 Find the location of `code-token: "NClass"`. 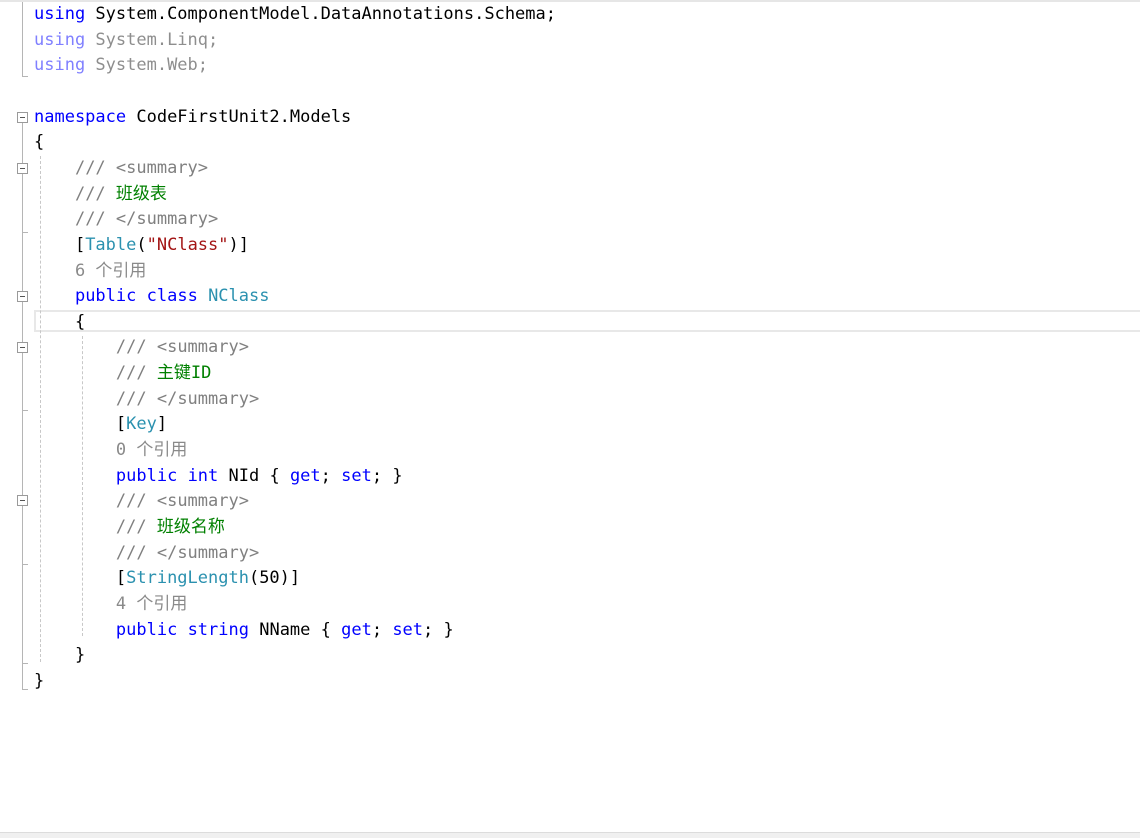

code-token: "NClass" is located at coordinates (187, 244).